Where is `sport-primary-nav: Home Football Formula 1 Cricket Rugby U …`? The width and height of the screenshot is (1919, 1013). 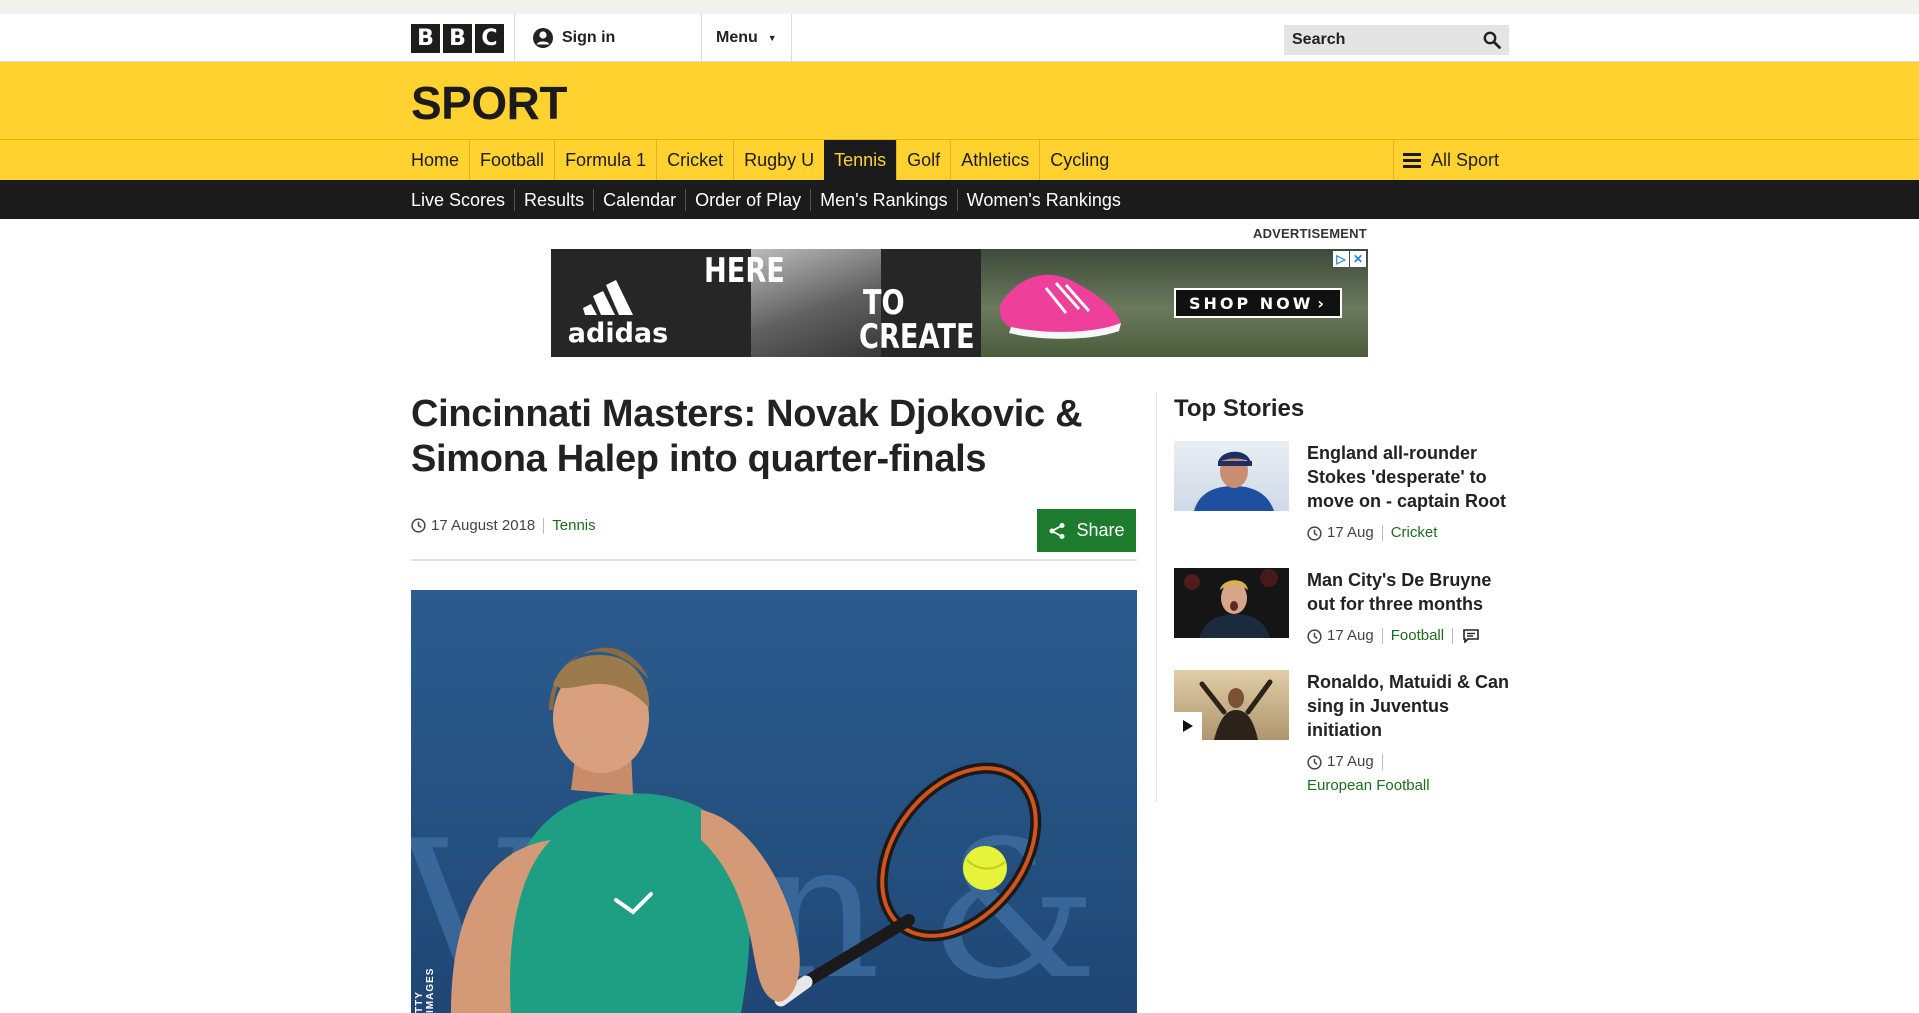
sport-primary-nav: Home Football Formula 1 Cricket Rugby U … is located at coordinates (959, 160).